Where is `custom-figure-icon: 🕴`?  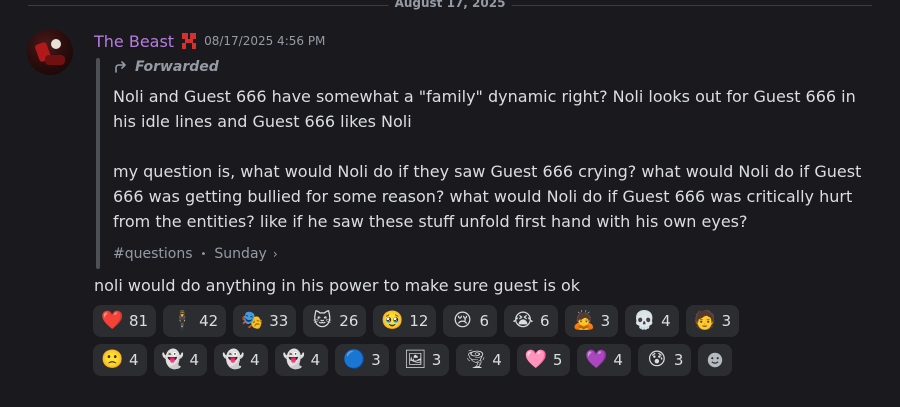
custom-figure-icon: 🕴 is located at coordinates (182, 320).